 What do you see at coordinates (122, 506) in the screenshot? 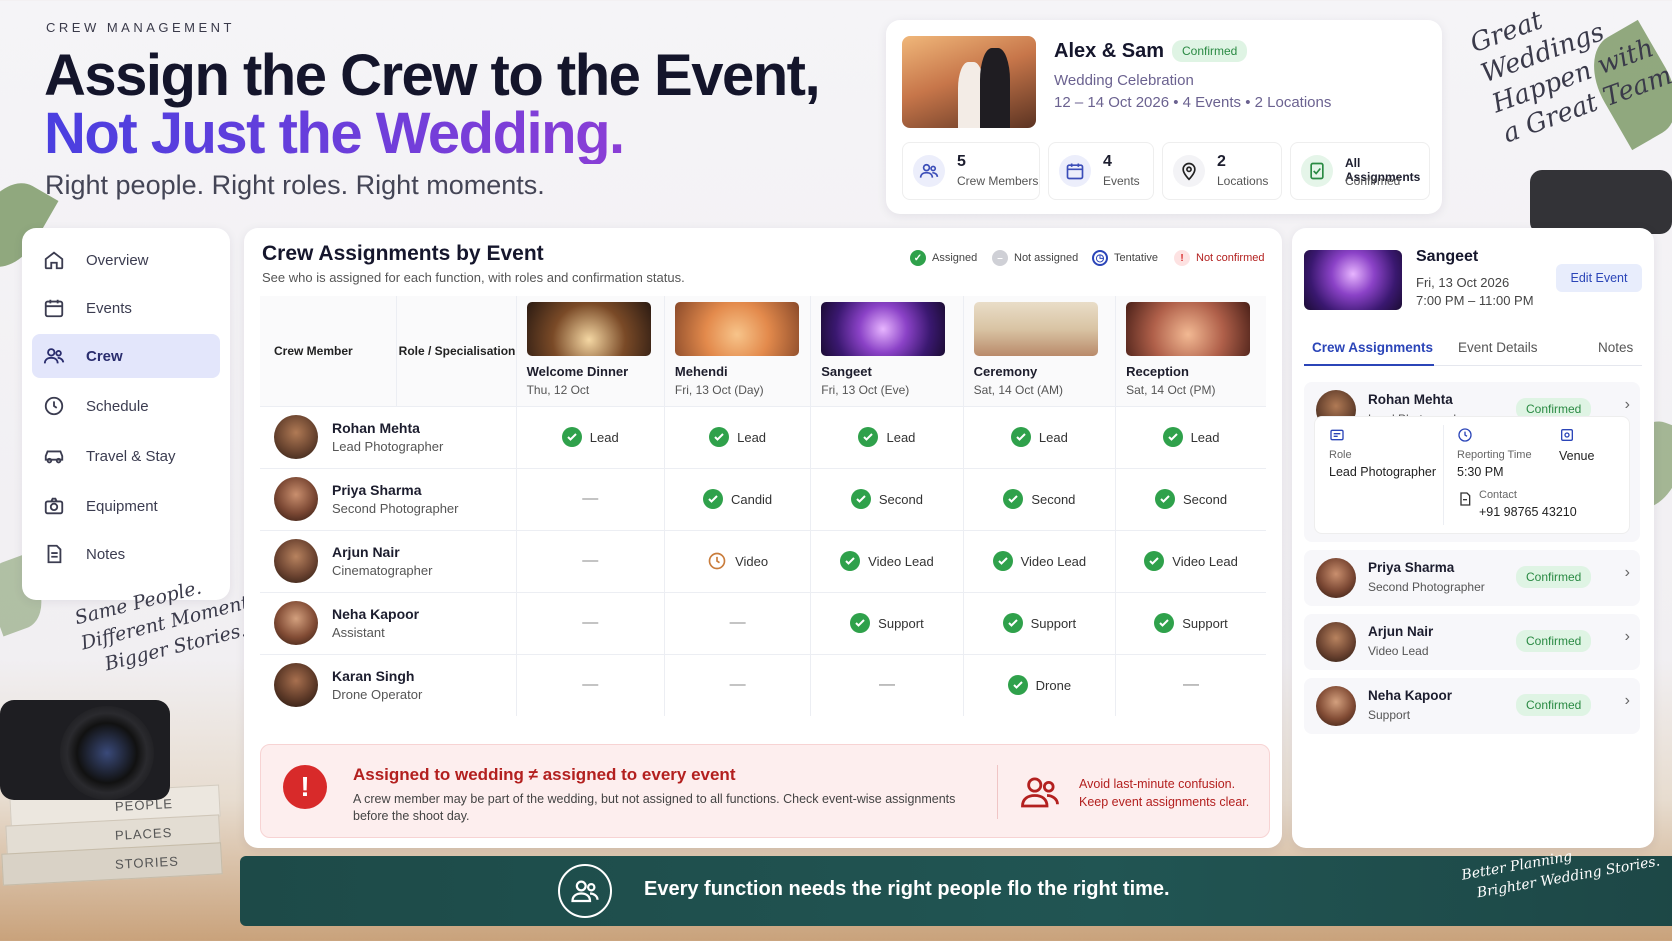
I see `sidebar-item-label: Equipment` at bounding box center [122, 506].